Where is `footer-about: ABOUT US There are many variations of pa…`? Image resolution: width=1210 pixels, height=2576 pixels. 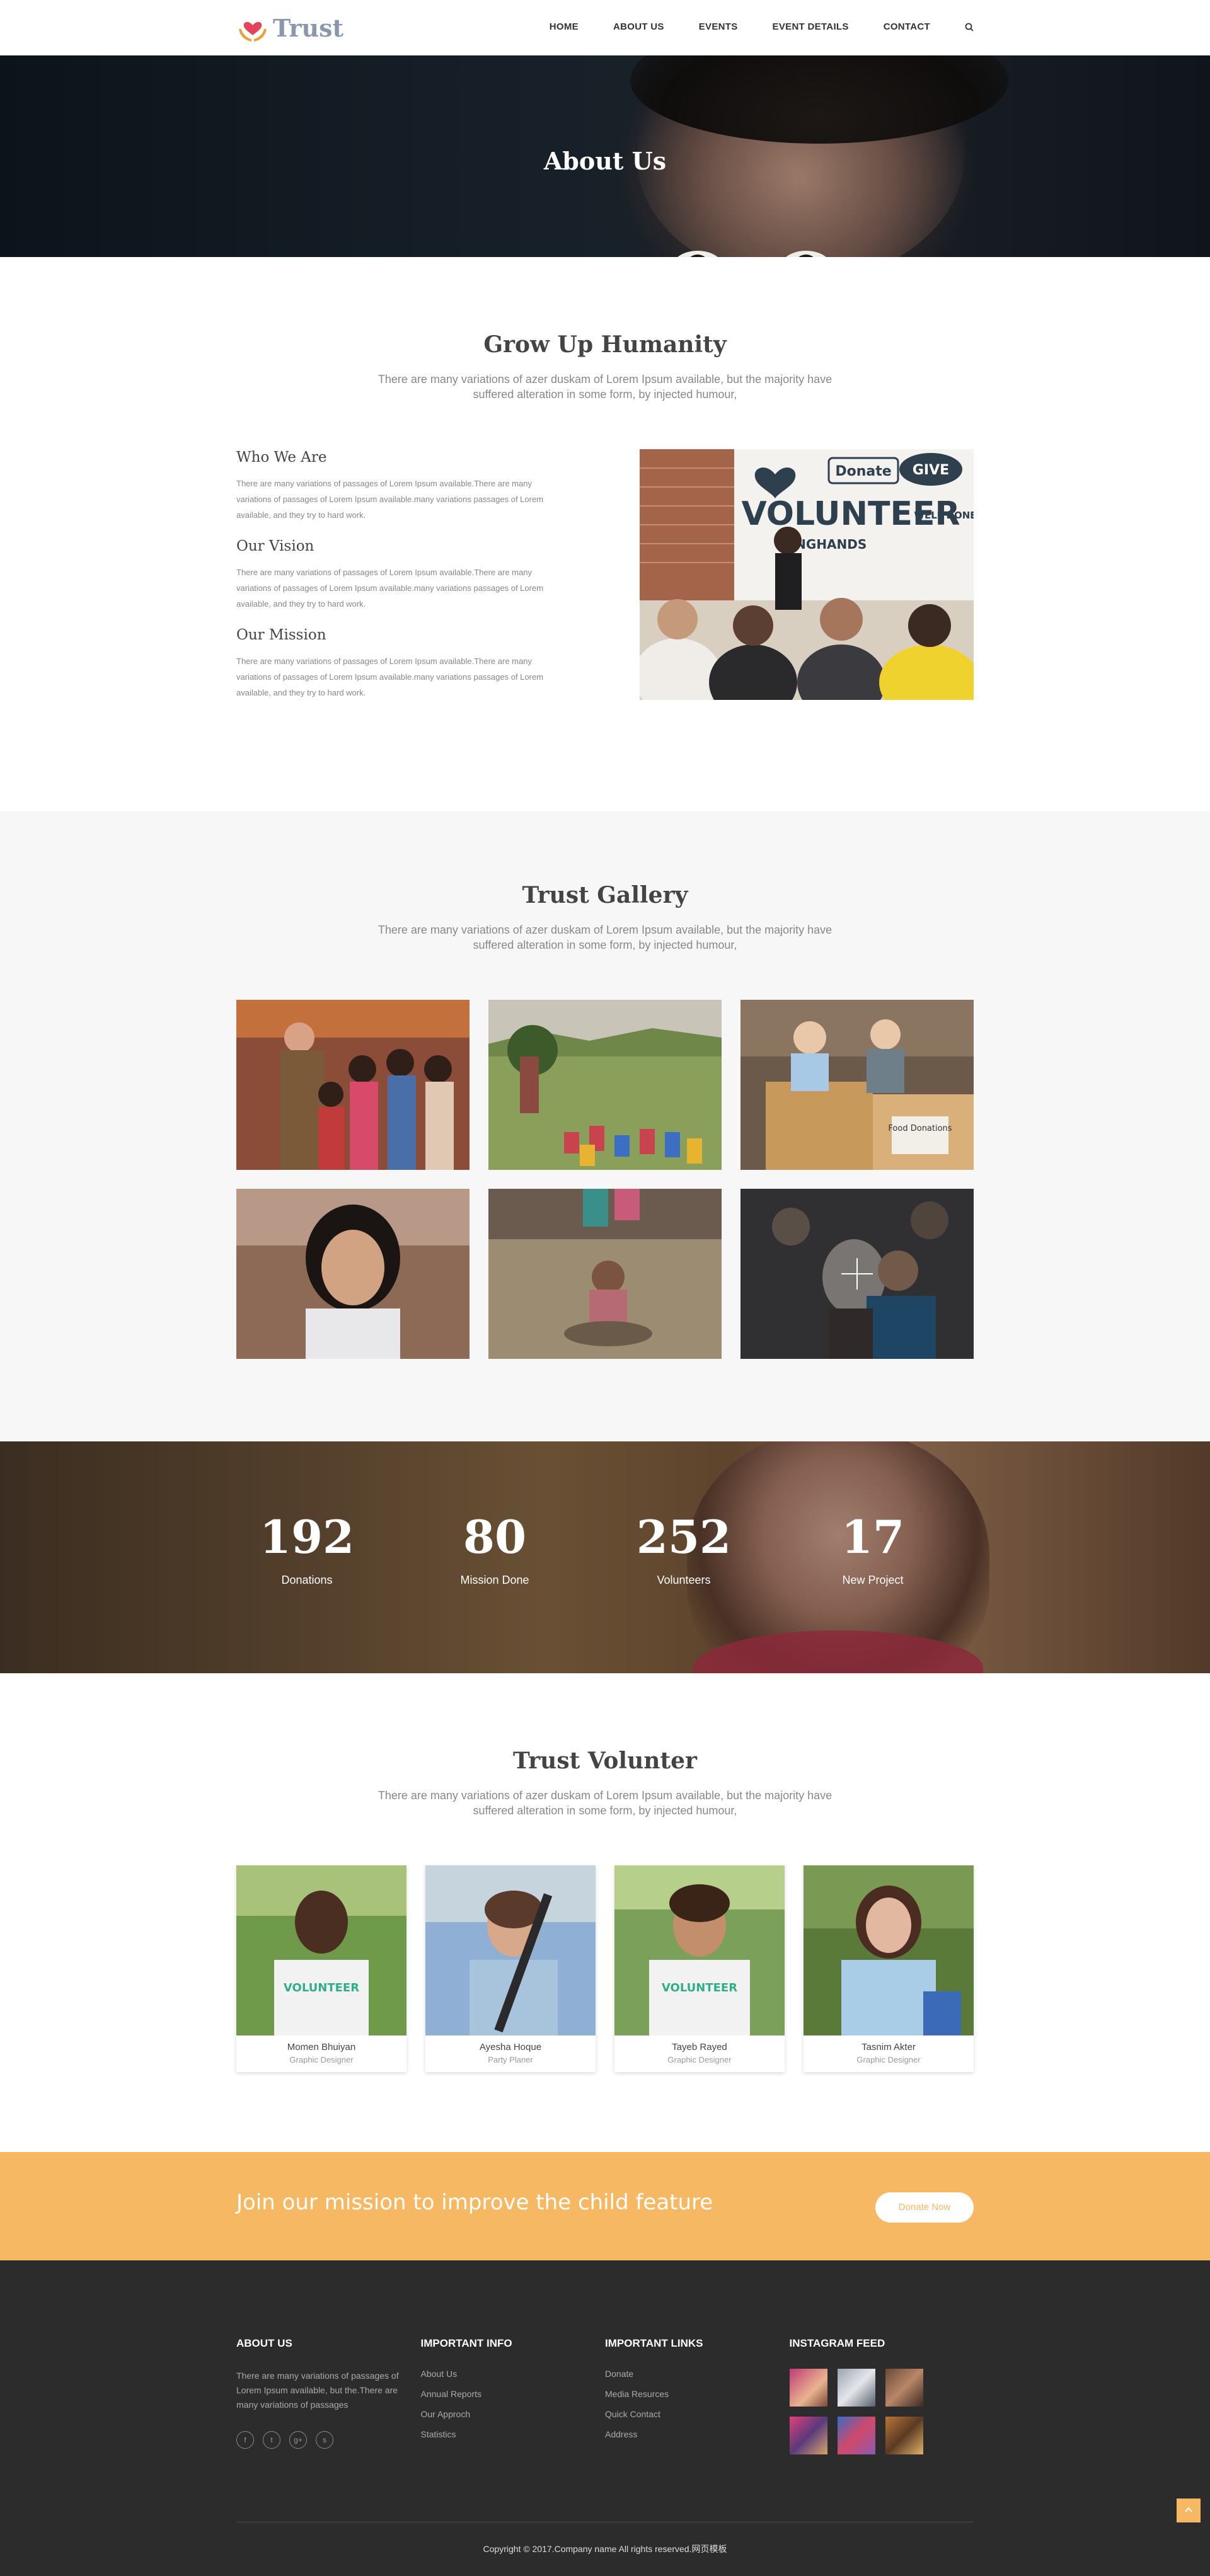 footer-about: ABOUT US There are many variations of pa… is located at coordinates (328, 2395).